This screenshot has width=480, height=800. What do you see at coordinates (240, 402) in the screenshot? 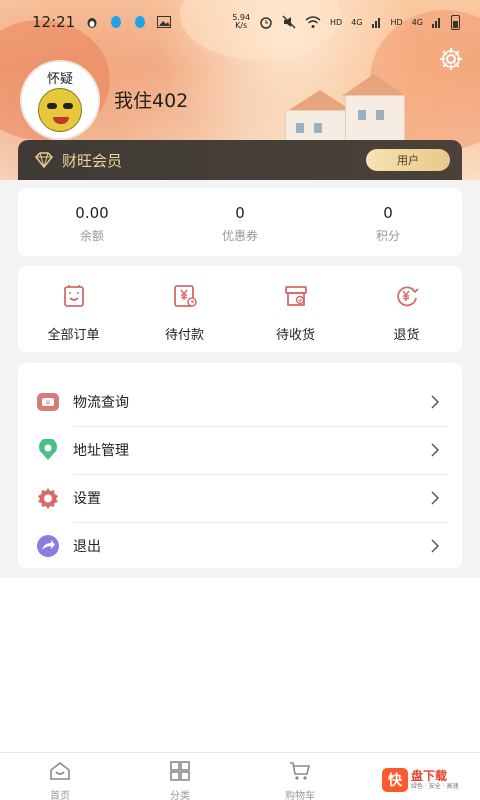
I see `menu-item-logistics: ¥ 物流查询` at bounding box center [240, 402].